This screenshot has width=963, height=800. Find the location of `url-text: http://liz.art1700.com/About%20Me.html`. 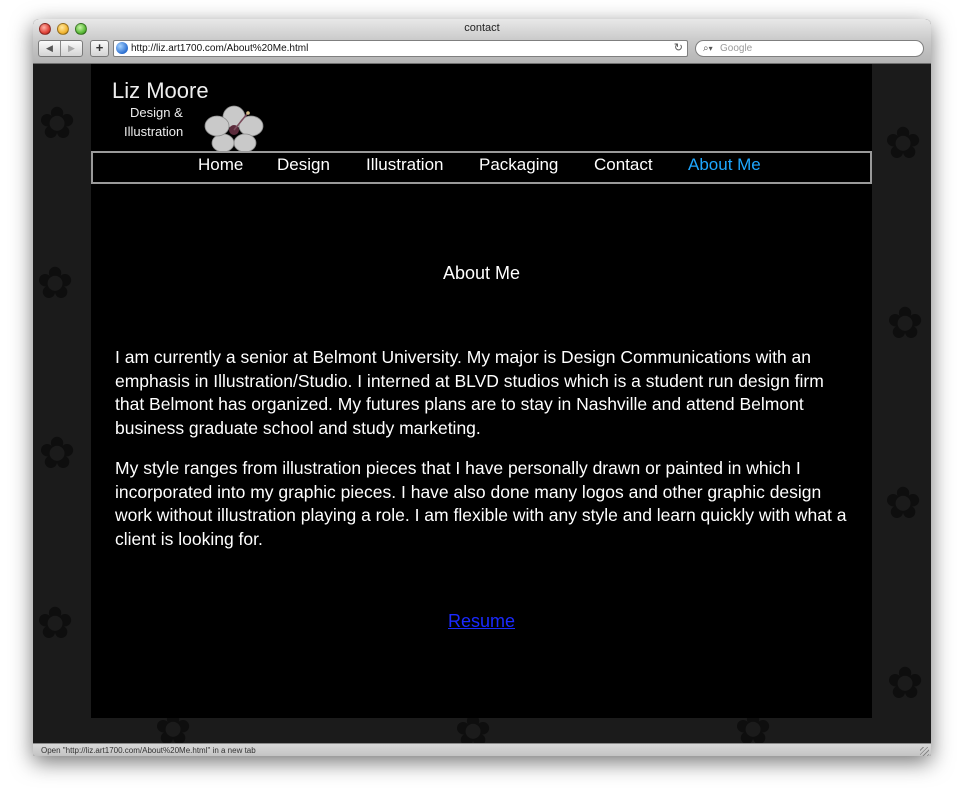

url-text: http://liz.art1700.com/About%20Me.html is located at coordinates (219, 48).